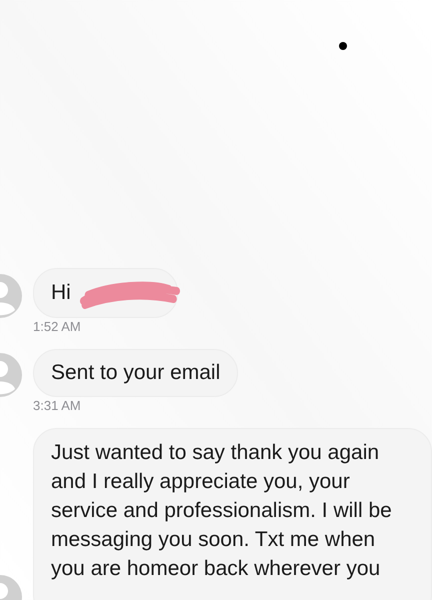 The width and height of the screenshot is (432, 600). What do you see at coordinates (57, 327) in the screenshot?
I see `message-time: 1:52 AM` at bounding box center [57, 327].